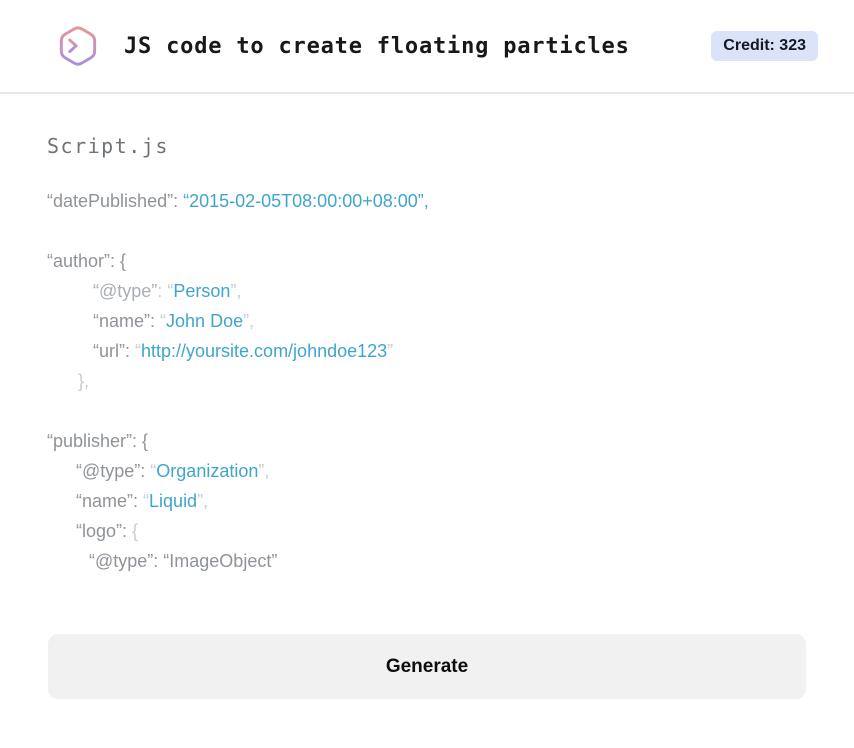 This screenshot has width=854, height=748. Describe the element at coordinates (87, 261) in the screenshot. I see `code-line: “author”: {` at that location.